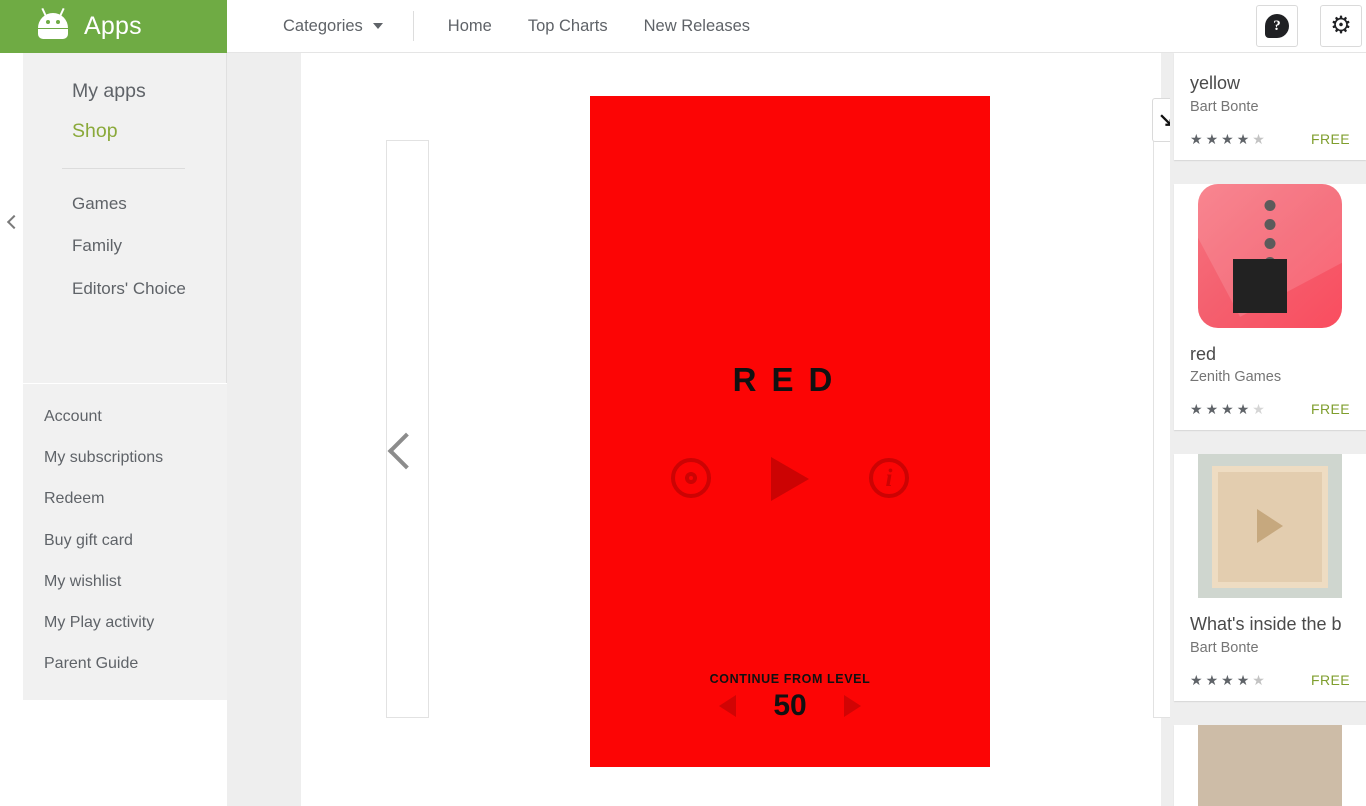 This screenshot has height=806, width=1366. I want to click on gear-icon: ⚙, so click(1341, 25).